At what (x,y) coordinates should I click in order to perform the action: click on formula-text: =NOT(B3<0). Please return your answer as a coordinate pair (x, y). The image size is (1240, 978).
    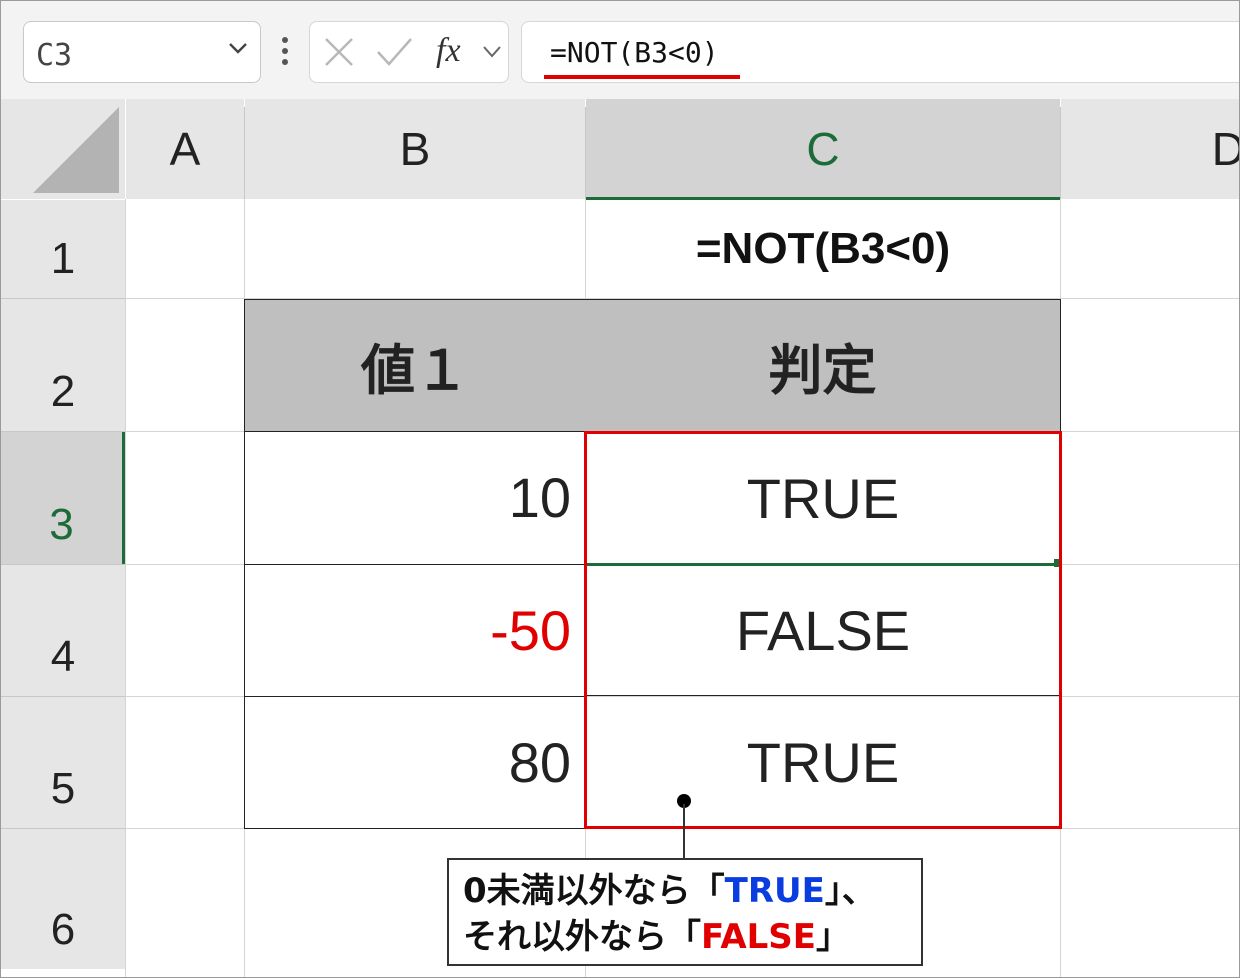
    Looking at the image, I should click on (634, 52).